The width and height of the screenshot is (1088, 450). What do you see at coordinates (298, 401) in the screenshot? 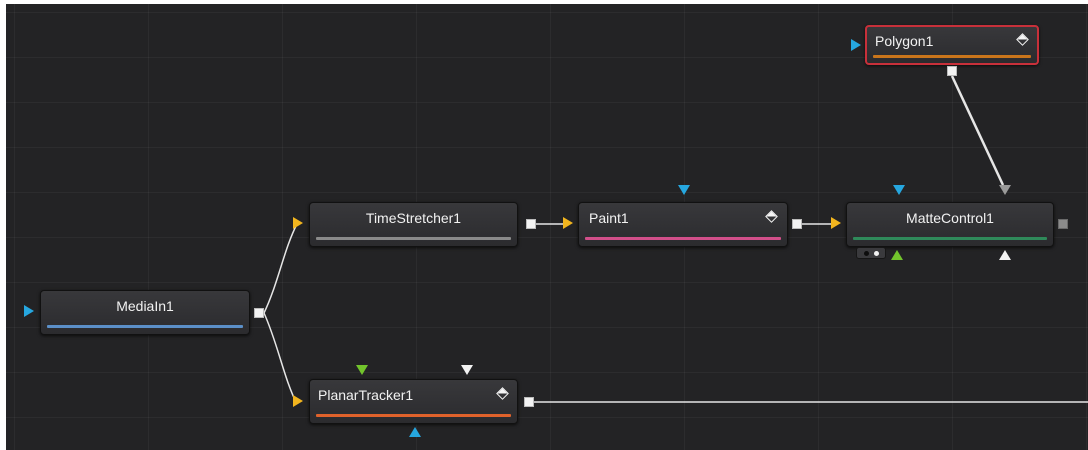
I see `planartracker-input-triangle` at bounding box center [298, 401].